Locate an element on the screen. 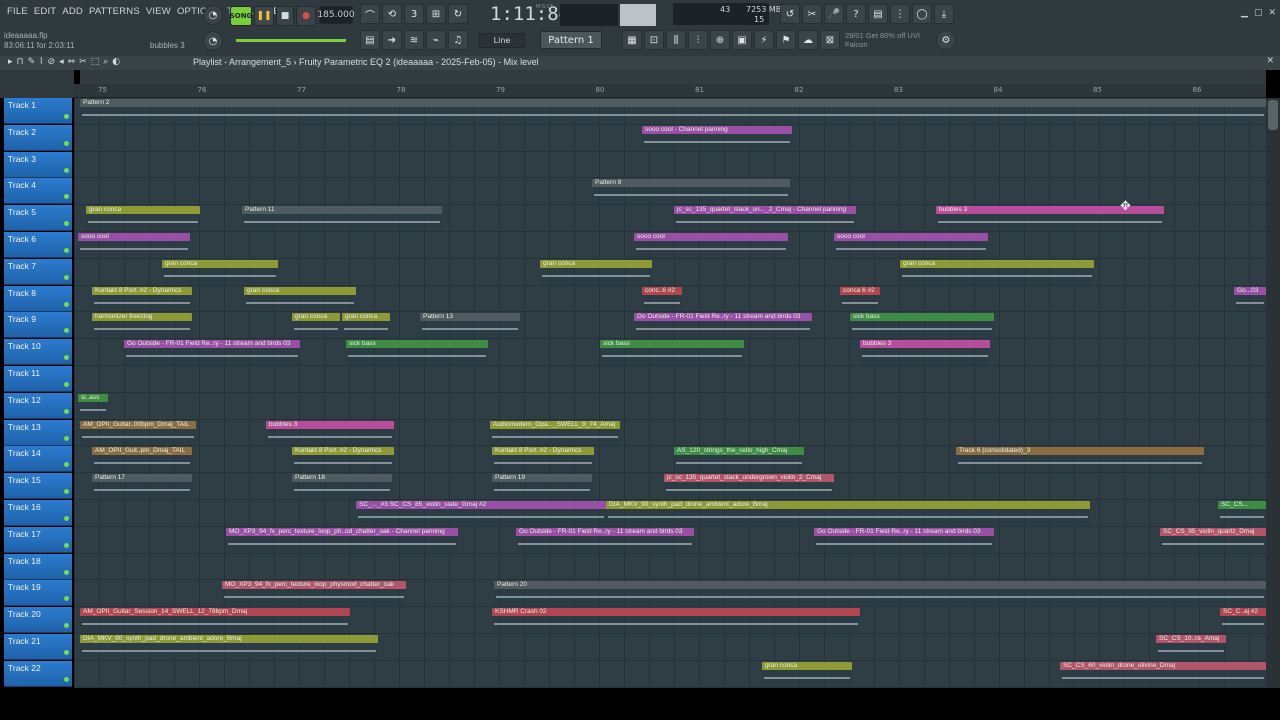 This screenshot has width=1280, height=720. playlist-clip: Kontakt 8 Port. #2 - Dynamics is located at coordinates (142, 298).